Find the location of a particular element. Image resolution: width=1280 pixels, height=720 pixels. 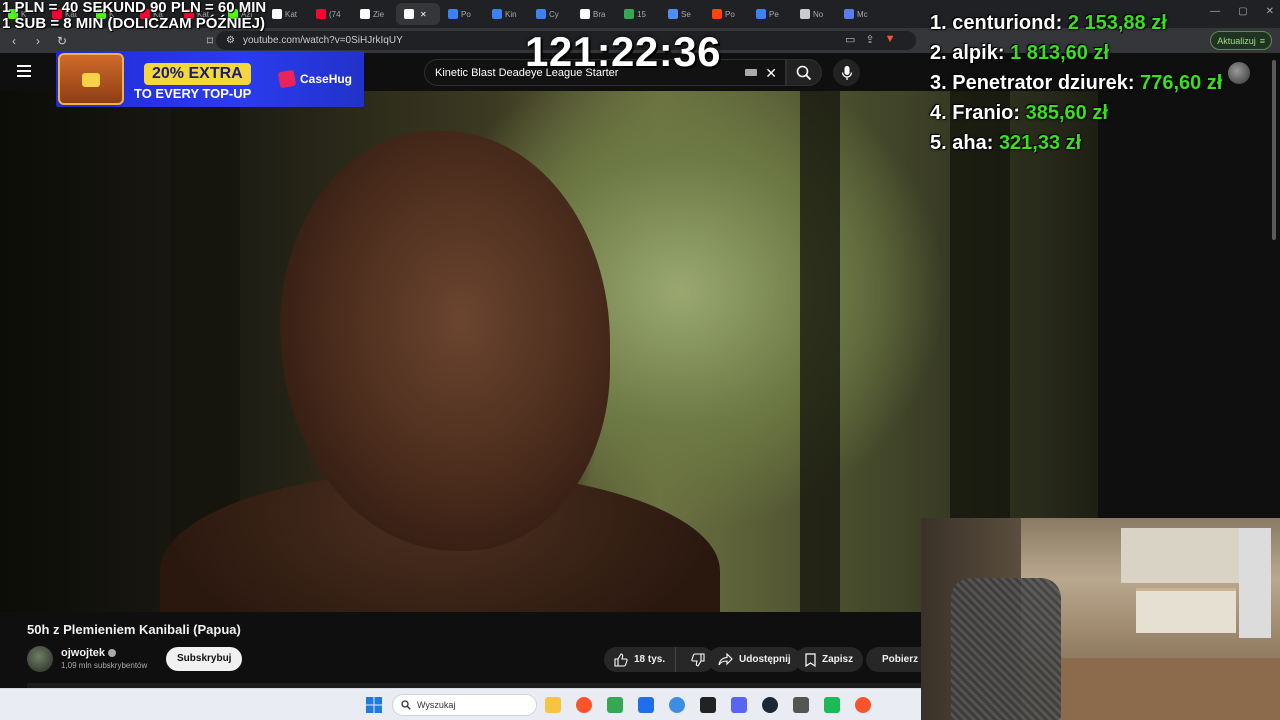

keyboard-icon is located at coordinates (751, 72).